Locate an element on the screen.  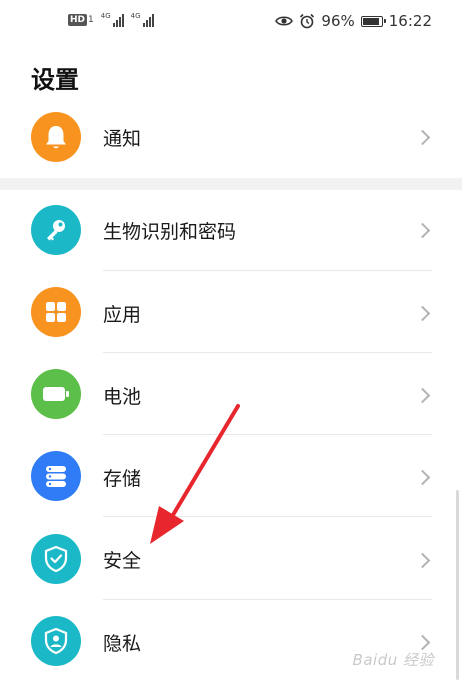
status-indicators: HD 1 4G 4G is located at coordinates (111, 20).